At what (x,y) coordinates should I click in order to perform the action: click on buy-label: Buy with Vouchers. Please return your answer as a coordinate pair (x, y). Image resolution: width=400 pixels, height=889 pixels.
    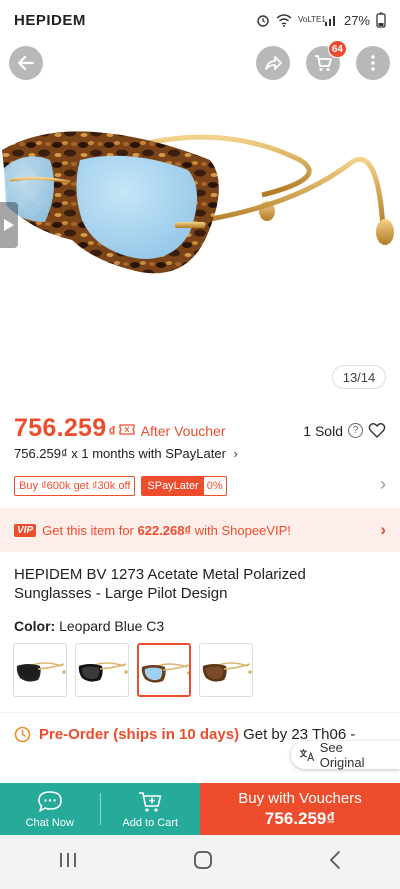
    Looking at the image, I should click on (300, 798).